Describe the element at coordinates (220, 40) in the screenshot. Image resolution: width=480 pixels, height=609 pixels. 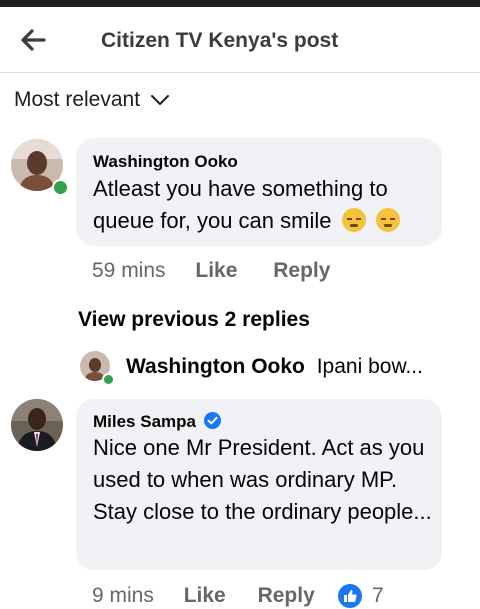
I see `page-title: Citizen TV Kenya's post` at that location.